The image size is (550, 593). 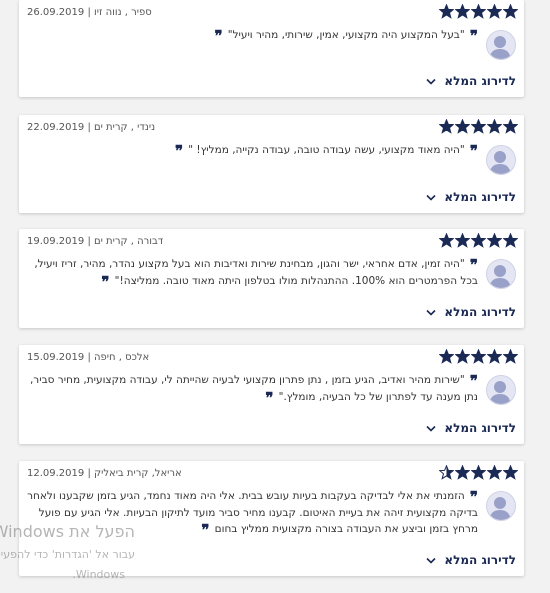 What do you see at coordinates (98, 574) in the screenshot?
I see `watermark-line-2: .Windows` at bounding box center [98, 574].